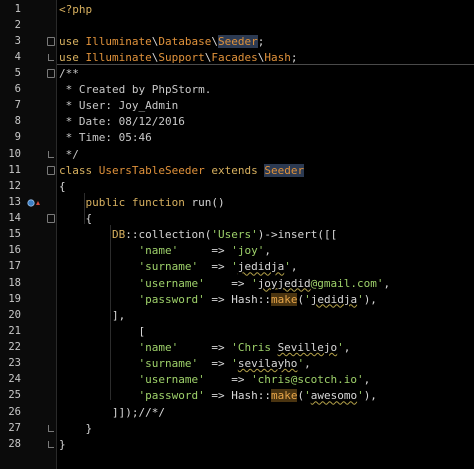  I want to click on override-method-icon, so click(34, 203).